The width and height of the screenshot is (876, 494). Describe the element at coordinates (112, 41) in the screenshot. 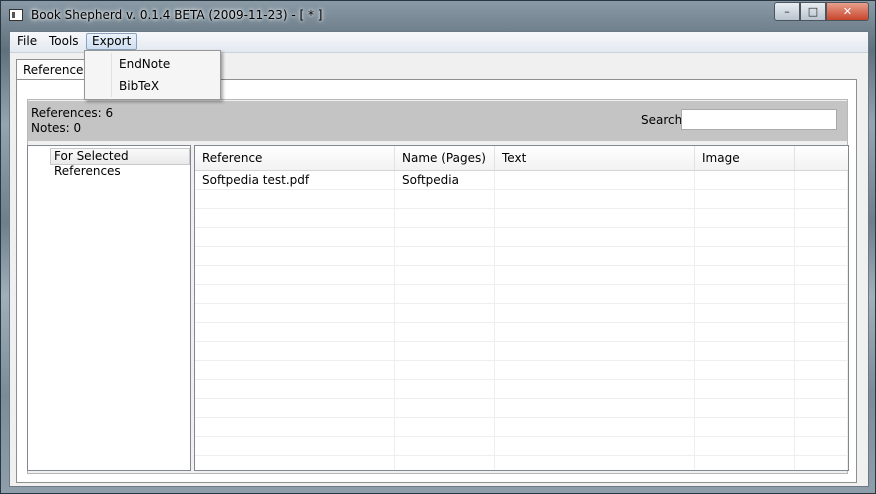

I see `menu-export: Export` at that location.